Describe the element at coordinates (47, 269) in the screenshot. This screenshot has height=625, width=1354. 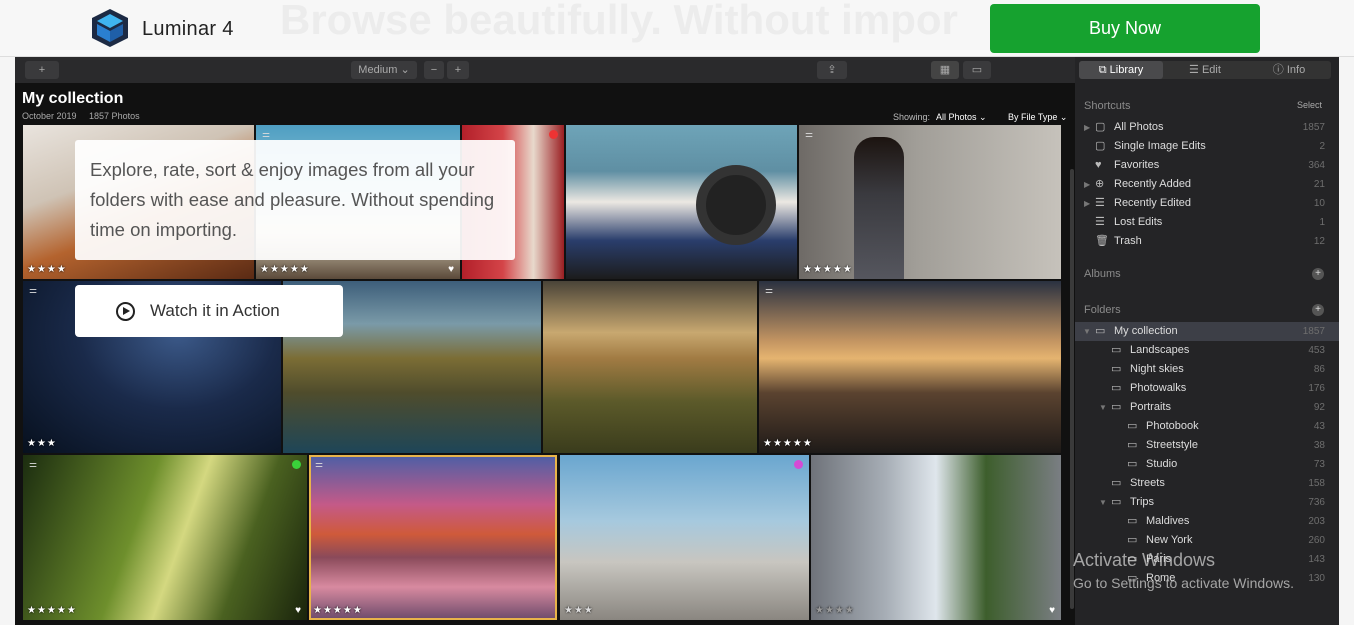
I see `star-rating: ★★★★` at that location.